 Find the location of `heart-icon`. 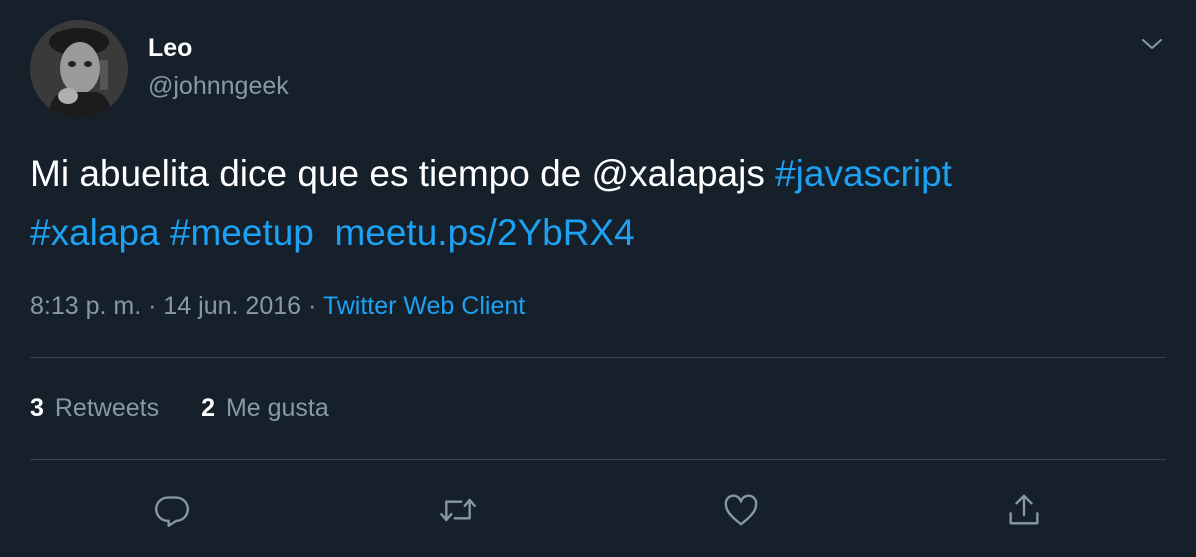

heart-icon is located at coordinates (741, 510).